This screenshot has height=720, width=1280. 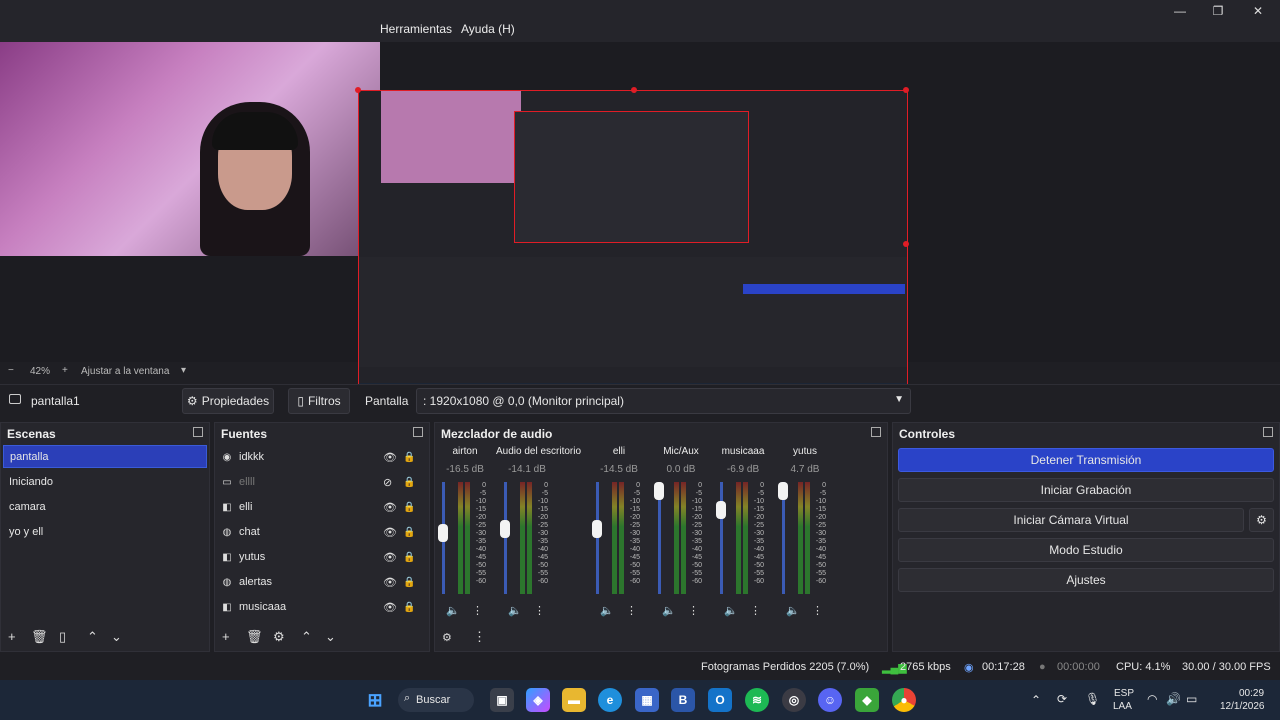 What do you see at coordinates (574, 700) in the screenshot?
I see `file-explorer-icon: ▬` at bounding box center [574, 700].